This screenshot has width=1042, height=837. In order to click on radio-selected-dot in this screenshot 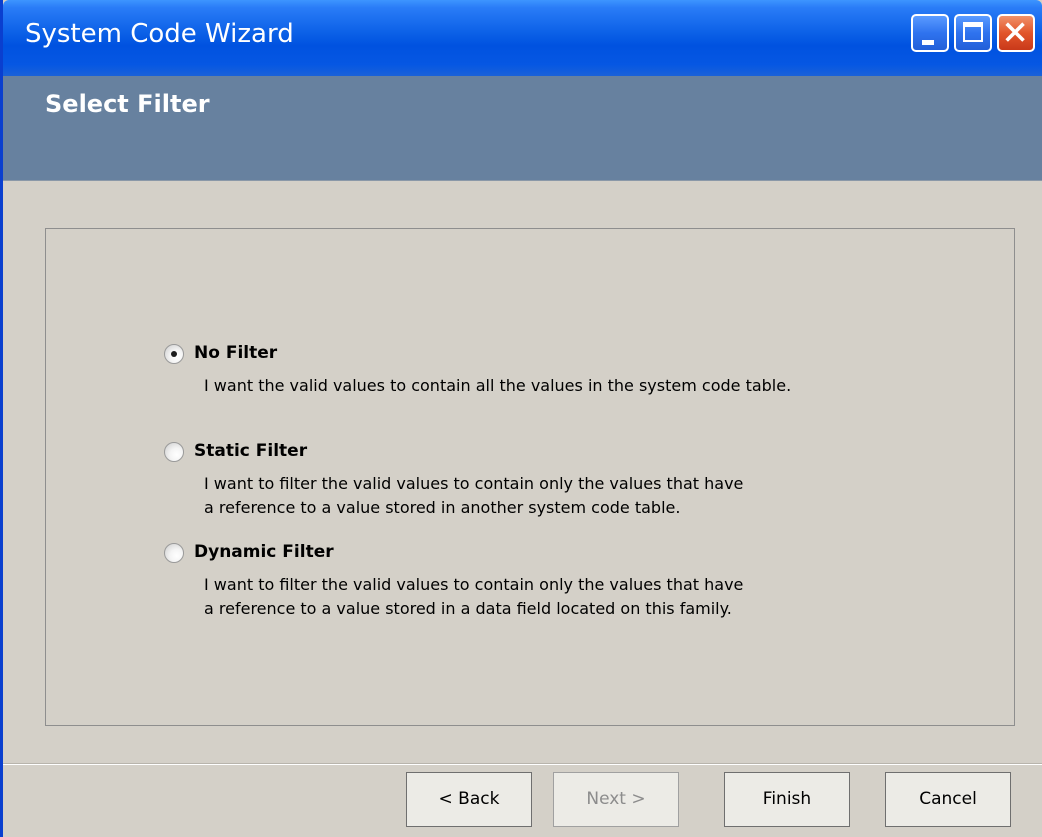, I will do `click(174, 354)`.